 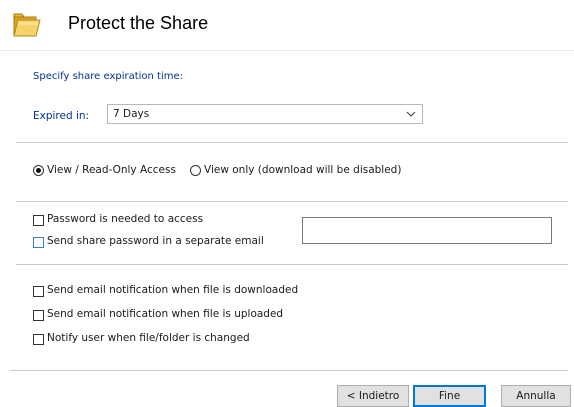 What do you see at coordinates (411, 114) in the screenshot?
I see `chevron-down-icon` at bounding box center [411, 114].